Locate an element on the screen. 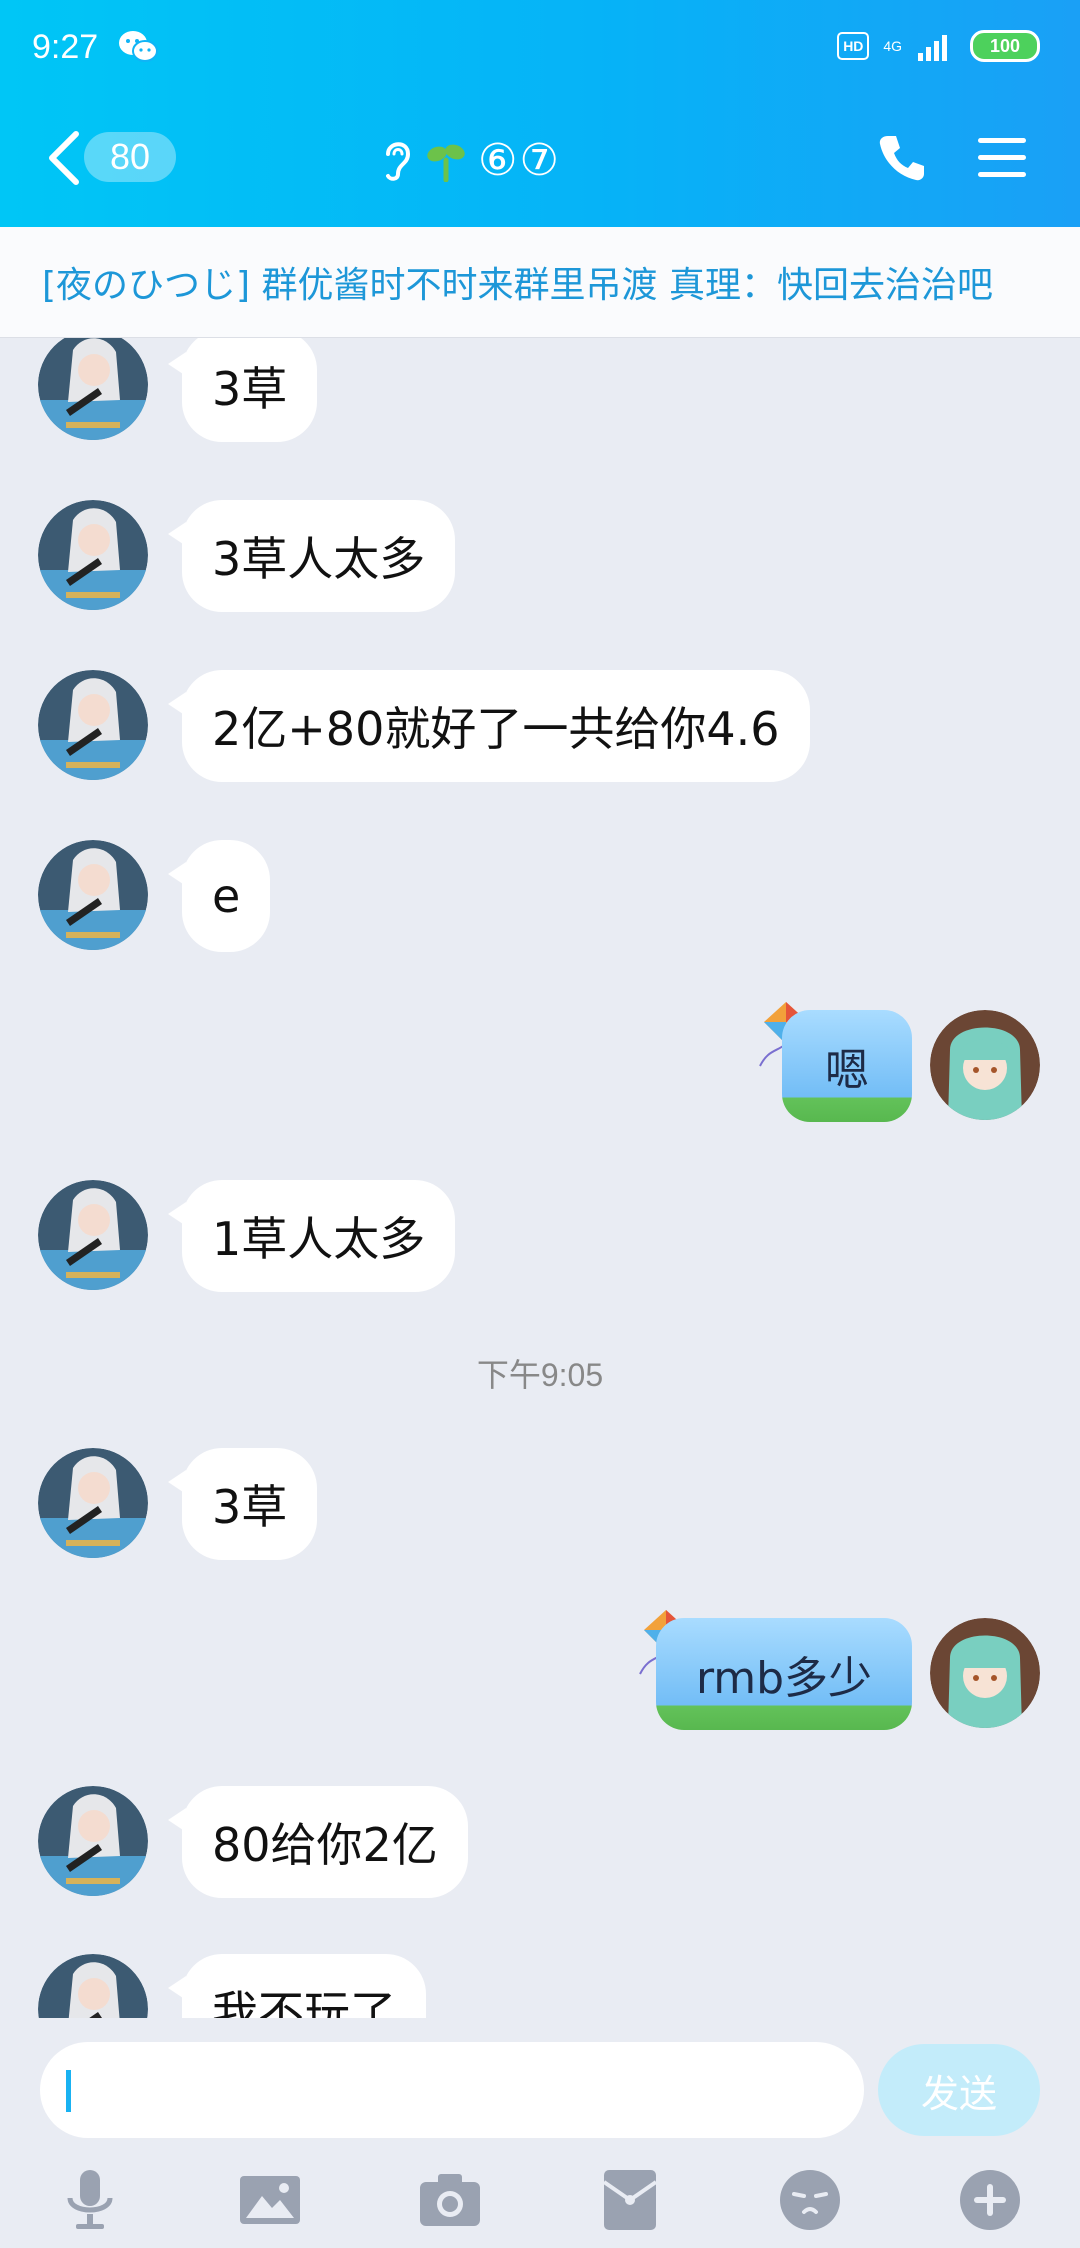  emoji-icon is located at coordinates (810, 2200).